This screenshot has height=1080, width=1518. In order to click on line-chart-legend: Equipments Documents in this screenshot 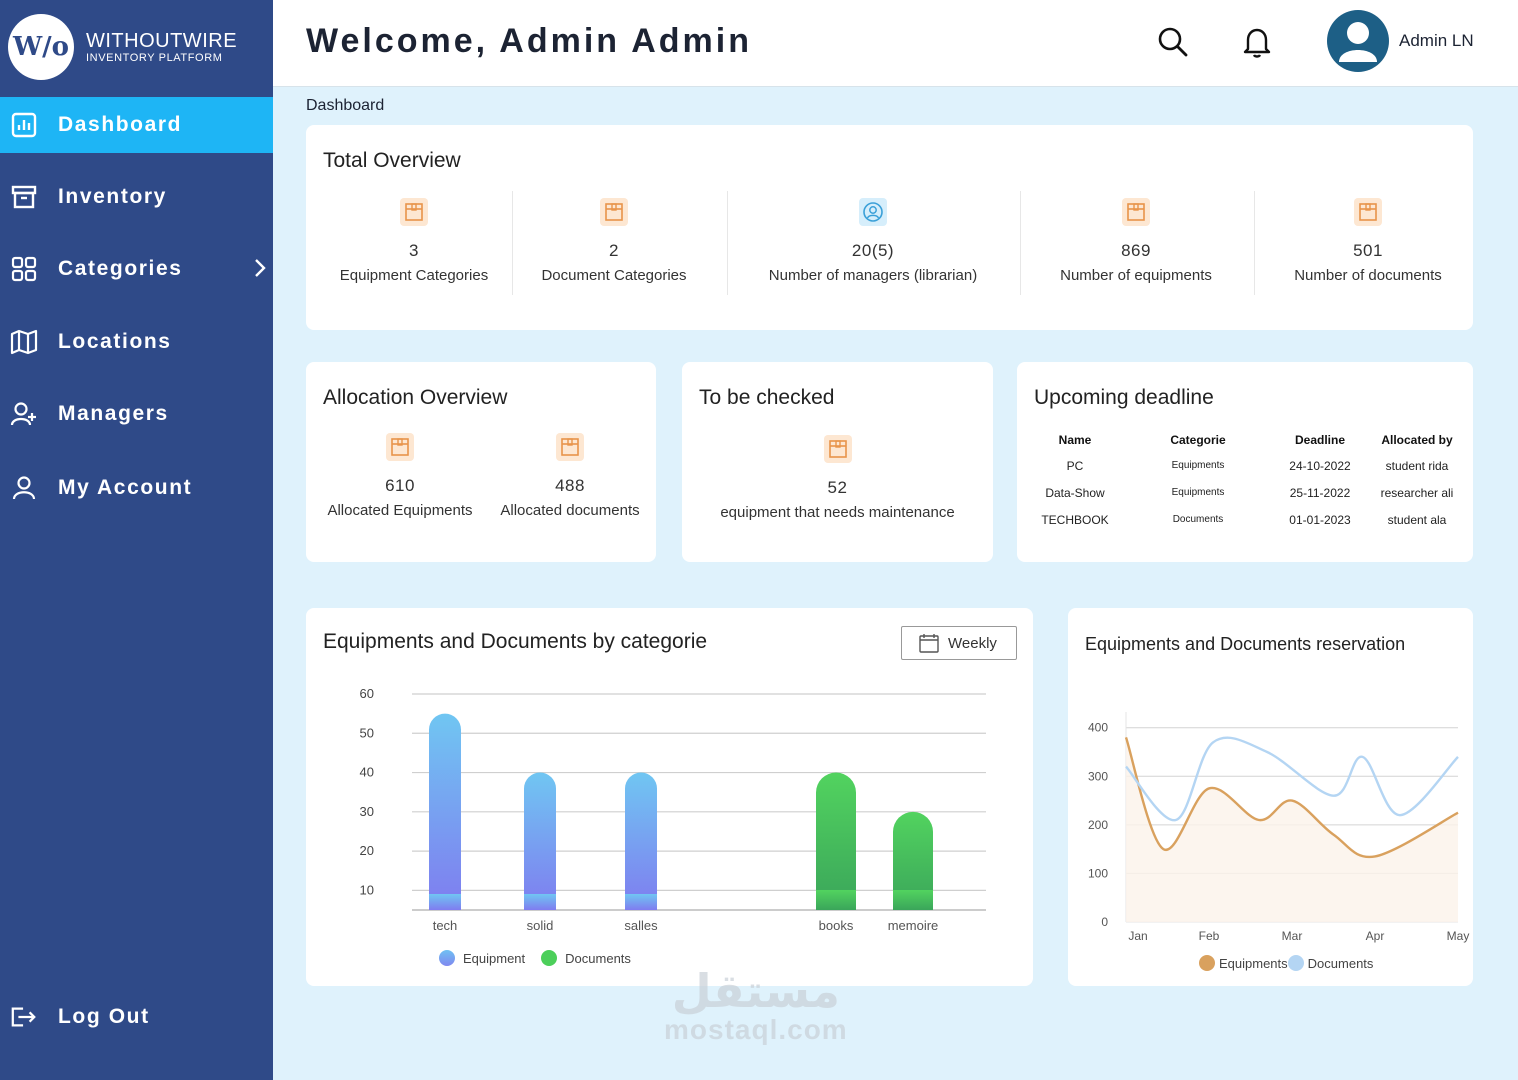, I will do `click(1294, 963)`.